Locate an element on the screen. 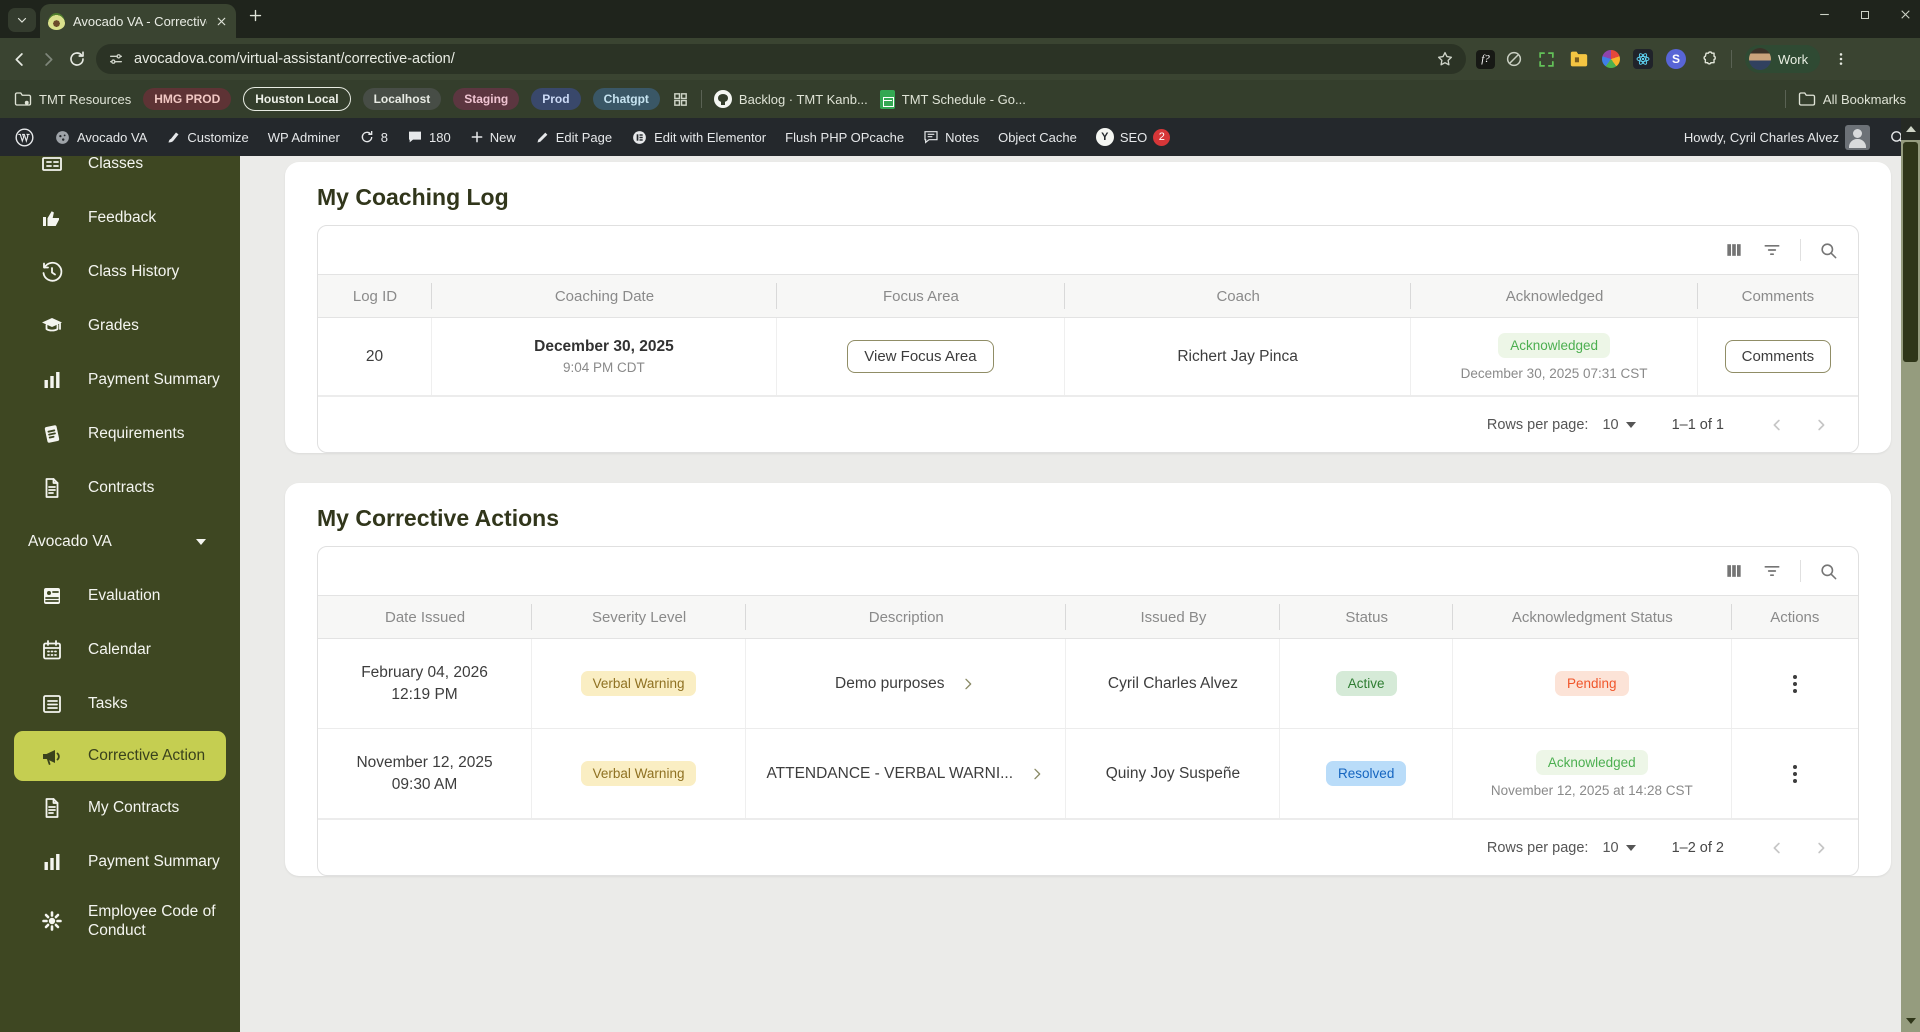 This screenshot has width=1920, height=1032. browser-tab: Avocado VA - Corrective Action is located at coordinates (138, 21).